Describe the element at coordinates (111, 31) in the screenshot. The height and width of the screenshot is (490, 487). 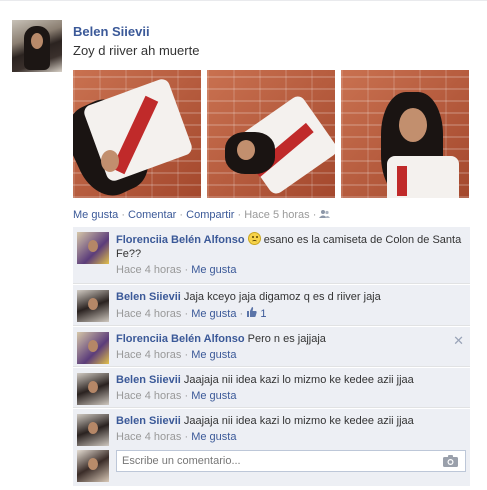
I see `post-author: Belen Siievii` at that location.